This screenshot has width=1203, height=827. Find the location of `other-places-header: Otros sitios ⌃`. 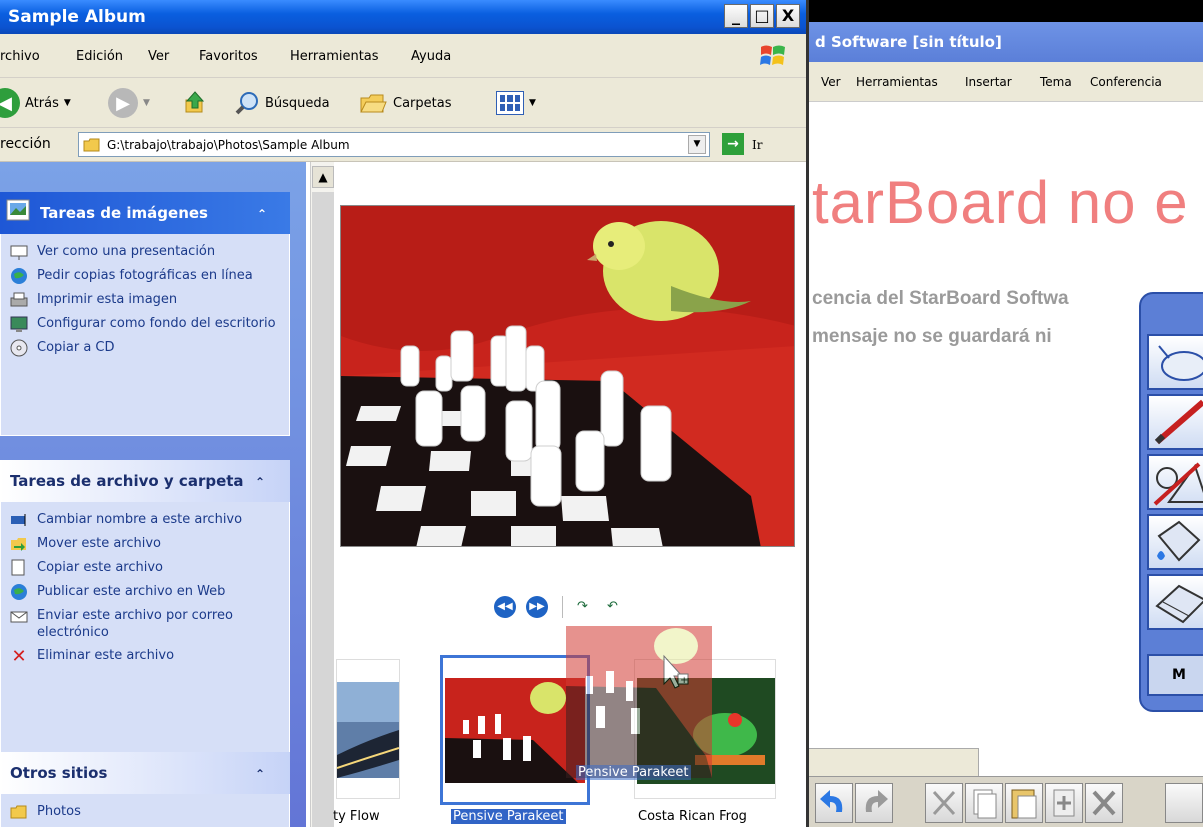

other-places-header: Otros sitios ⌃ is located at coordinates (145, 773).